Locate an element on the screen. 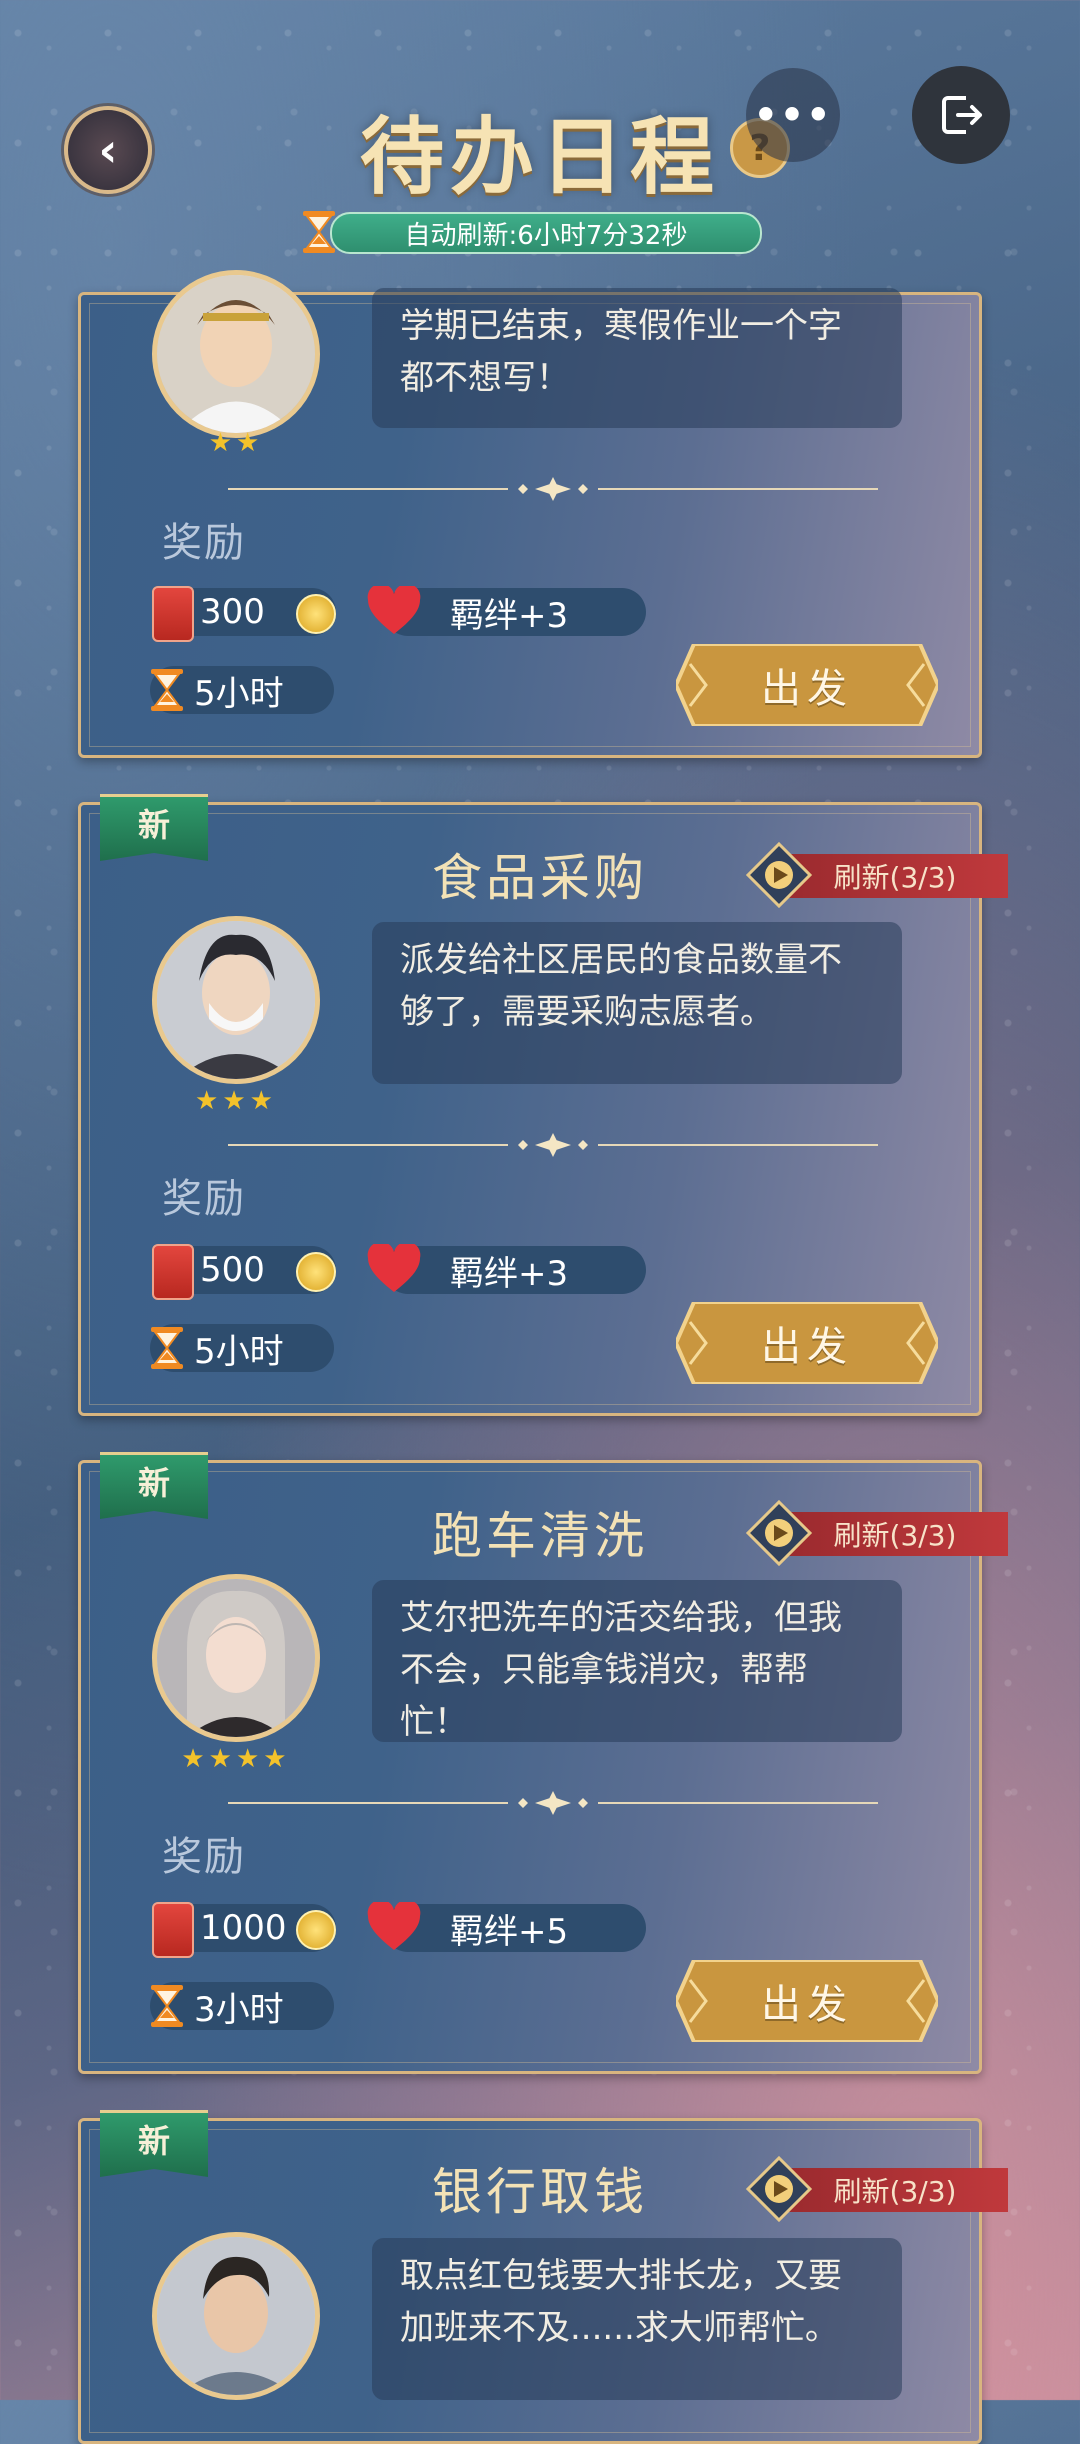 The width and height of the screenshot is (1080, 2444). bond-amount: 羁绊+5 is located at coordinates (509, 1931).